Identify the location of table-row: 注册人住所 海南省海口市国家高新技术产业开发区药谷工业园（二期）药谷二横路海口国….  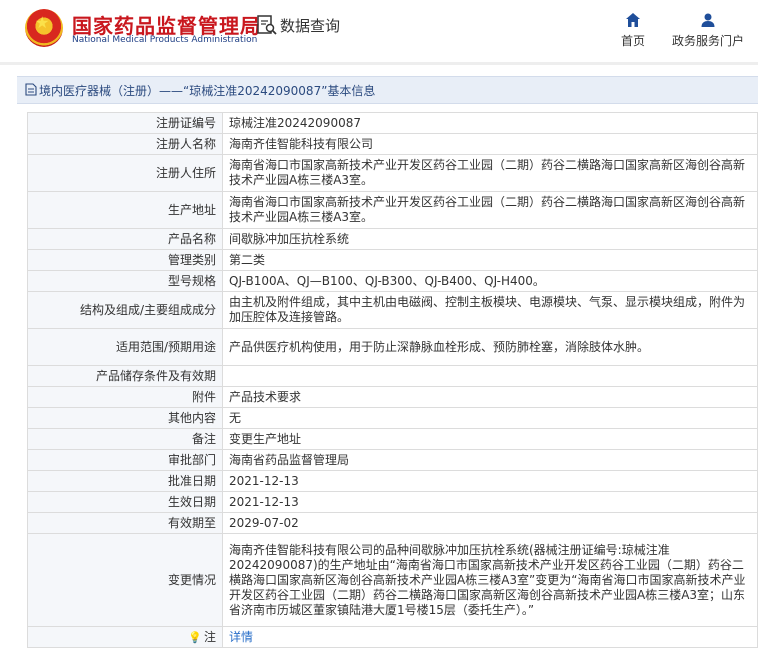
(392, 173).